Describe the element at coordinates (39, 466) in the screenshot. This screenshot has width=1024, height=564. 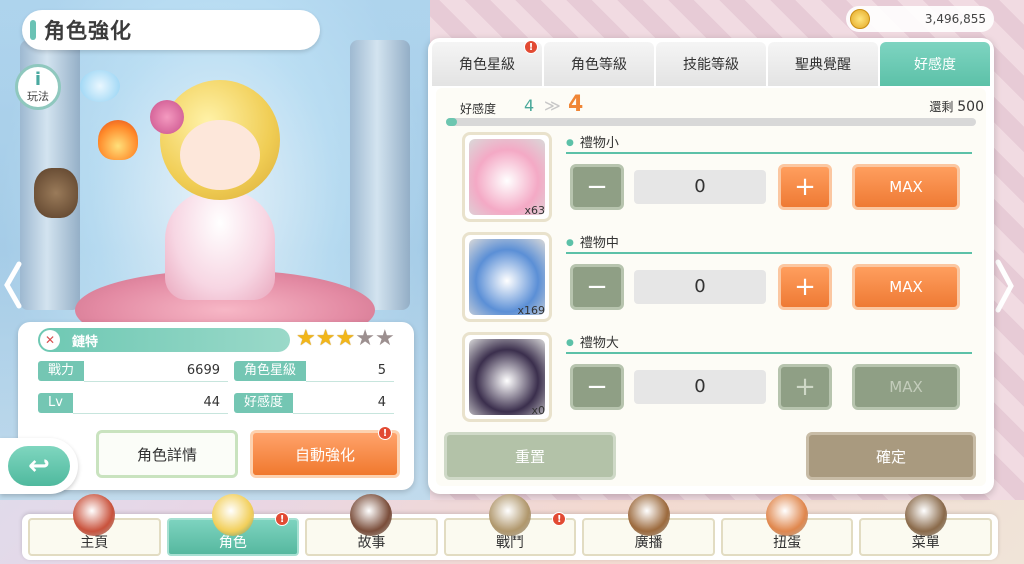
I see `back-button: ↩` at that location.